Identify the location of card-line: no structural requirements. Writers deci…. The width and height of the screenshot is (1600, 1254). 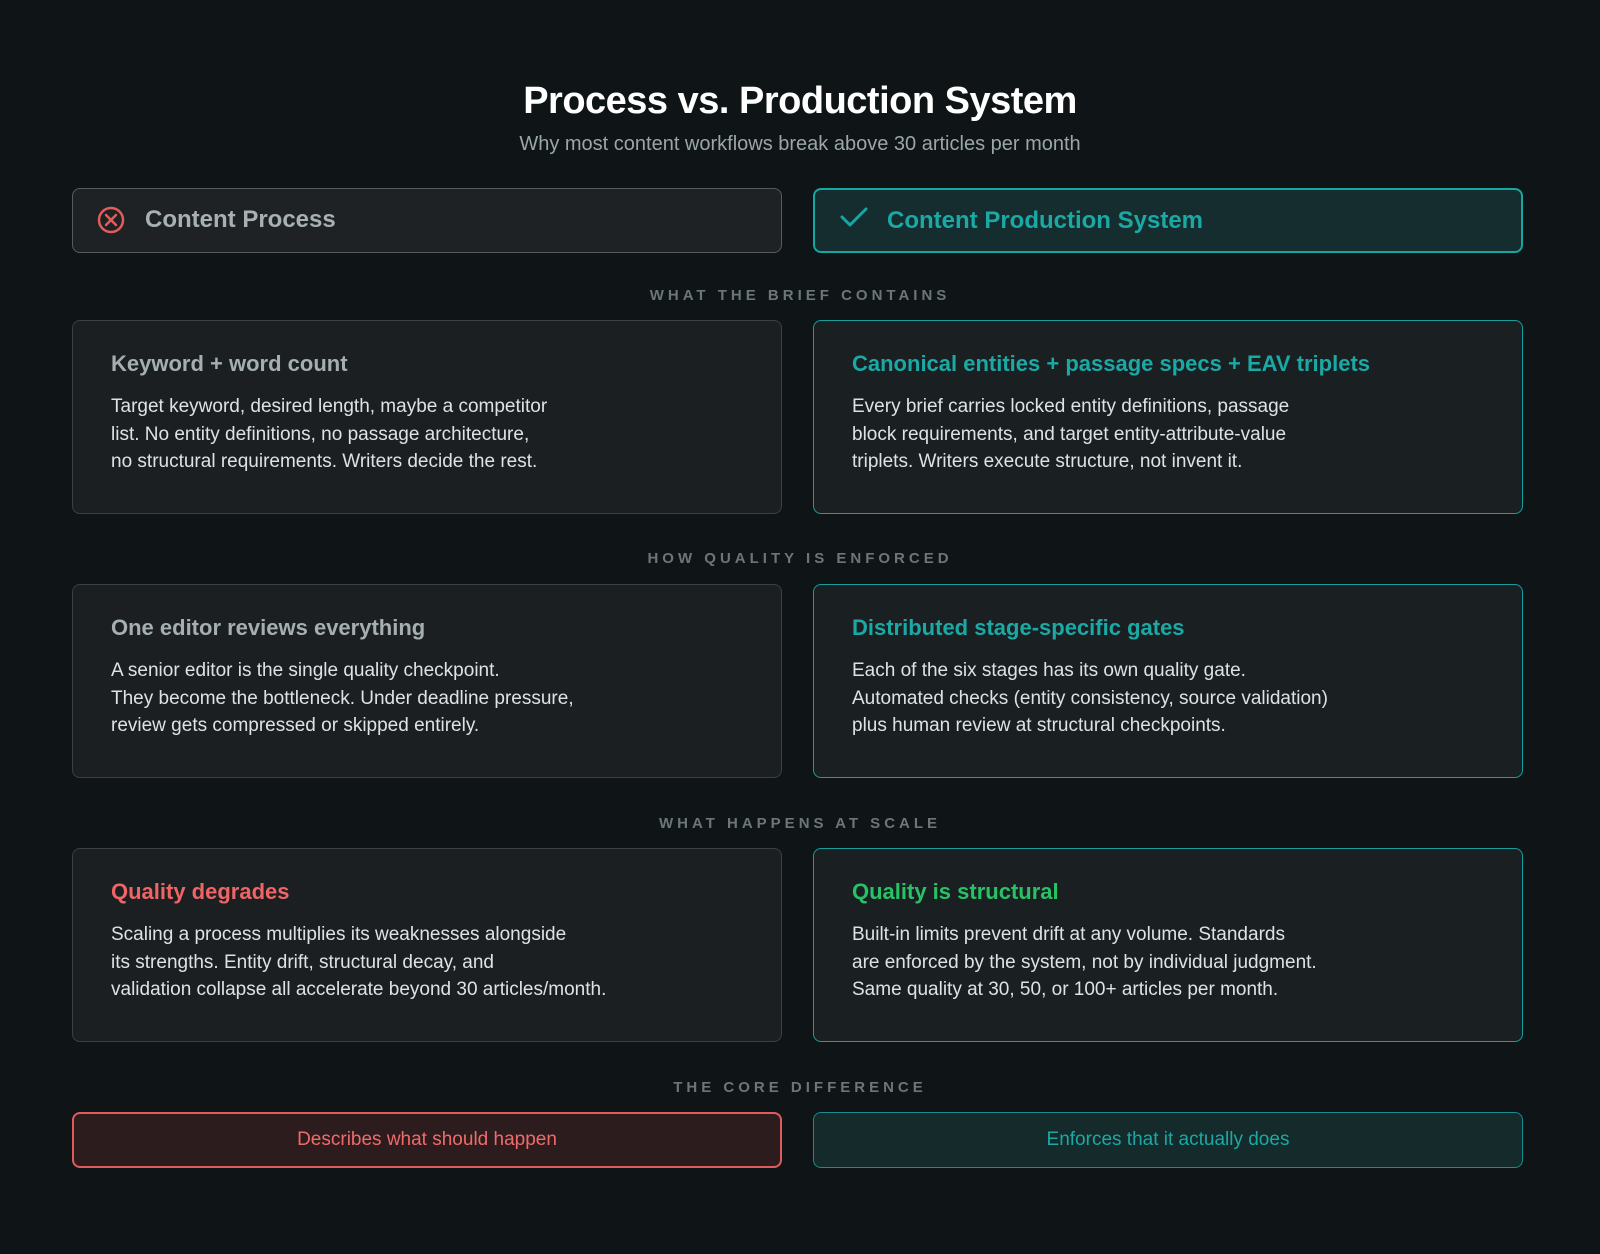
(324, 461).